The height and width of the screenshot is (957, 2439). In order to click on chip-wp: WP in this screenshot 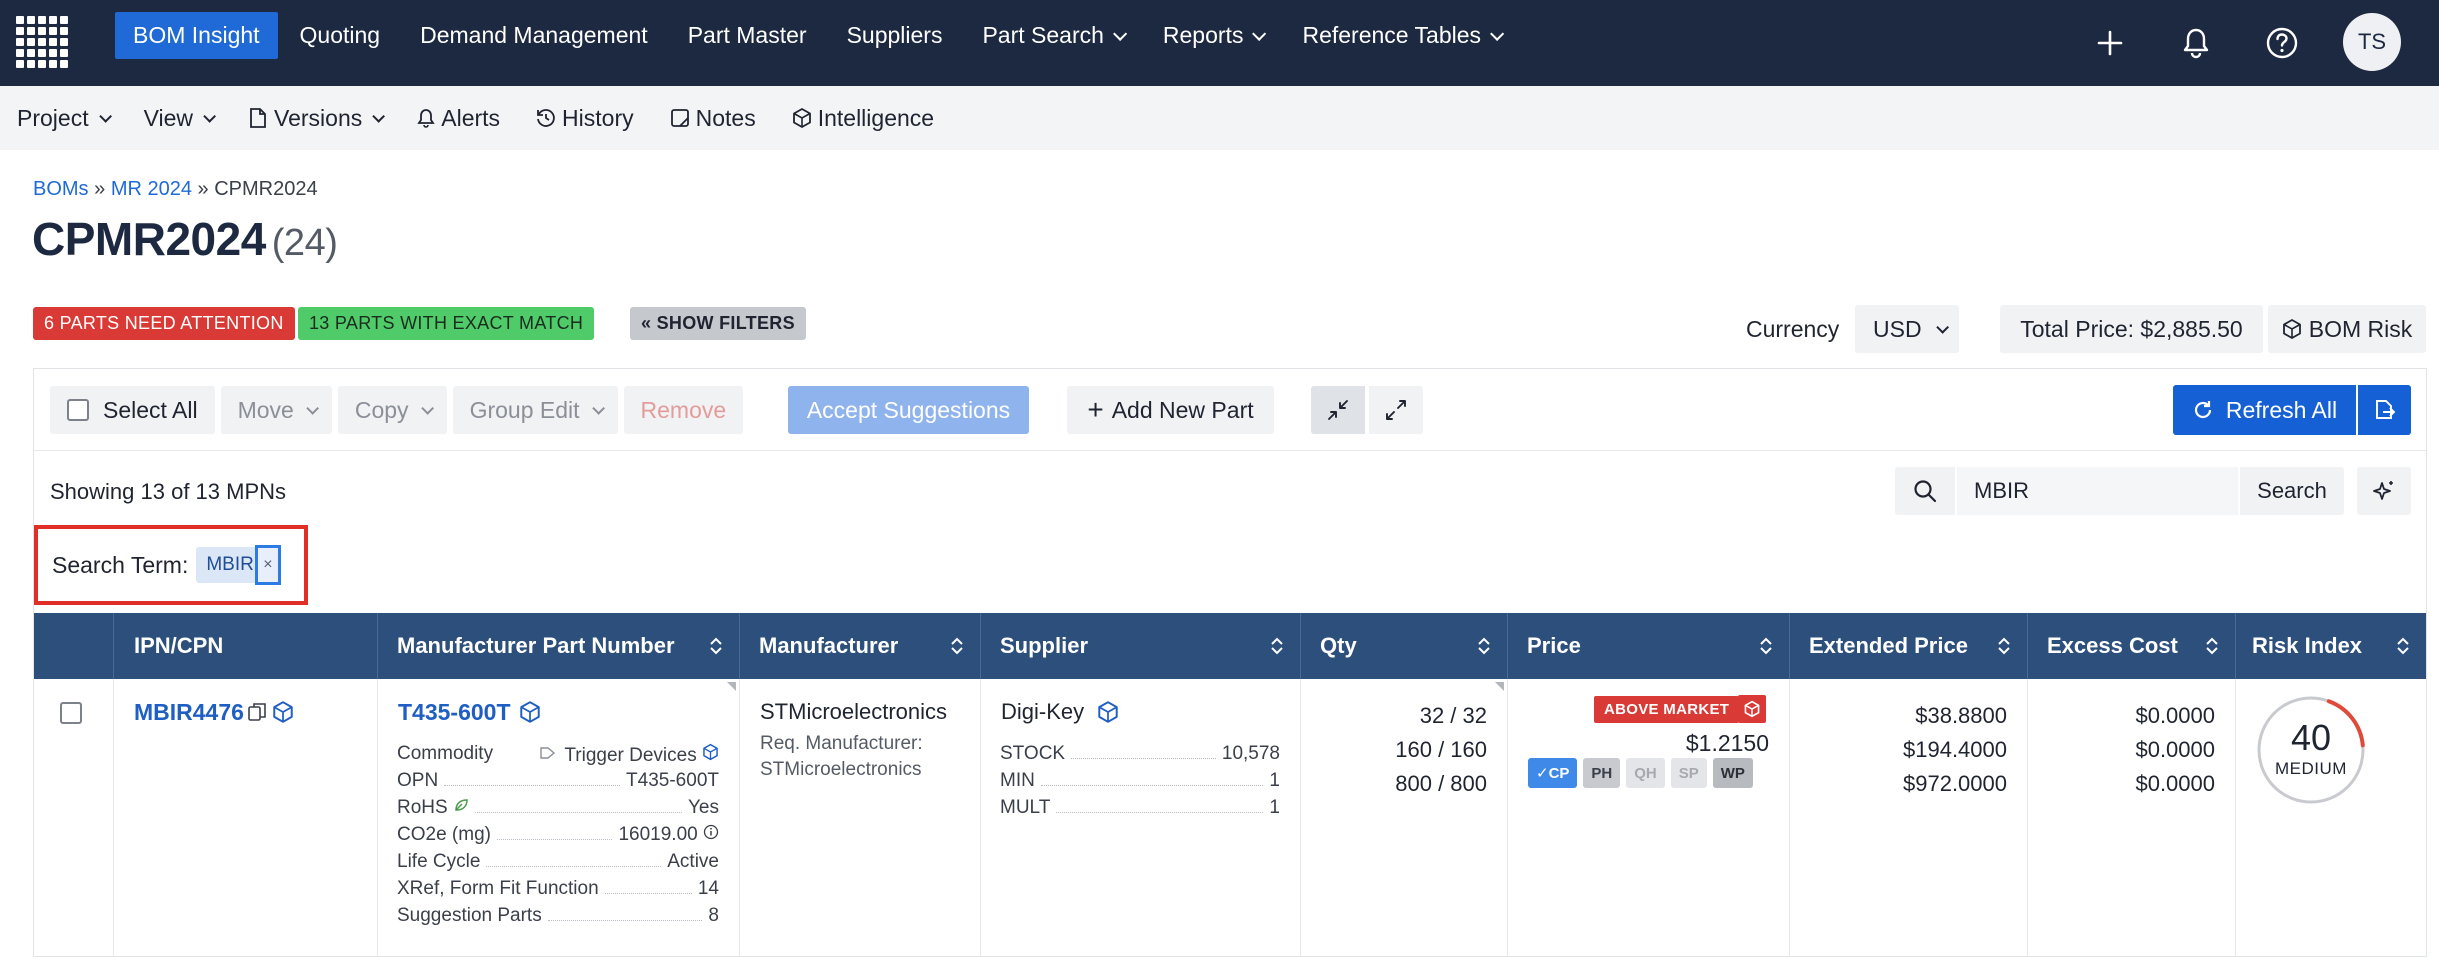, I will do `click(1732, 773)`.